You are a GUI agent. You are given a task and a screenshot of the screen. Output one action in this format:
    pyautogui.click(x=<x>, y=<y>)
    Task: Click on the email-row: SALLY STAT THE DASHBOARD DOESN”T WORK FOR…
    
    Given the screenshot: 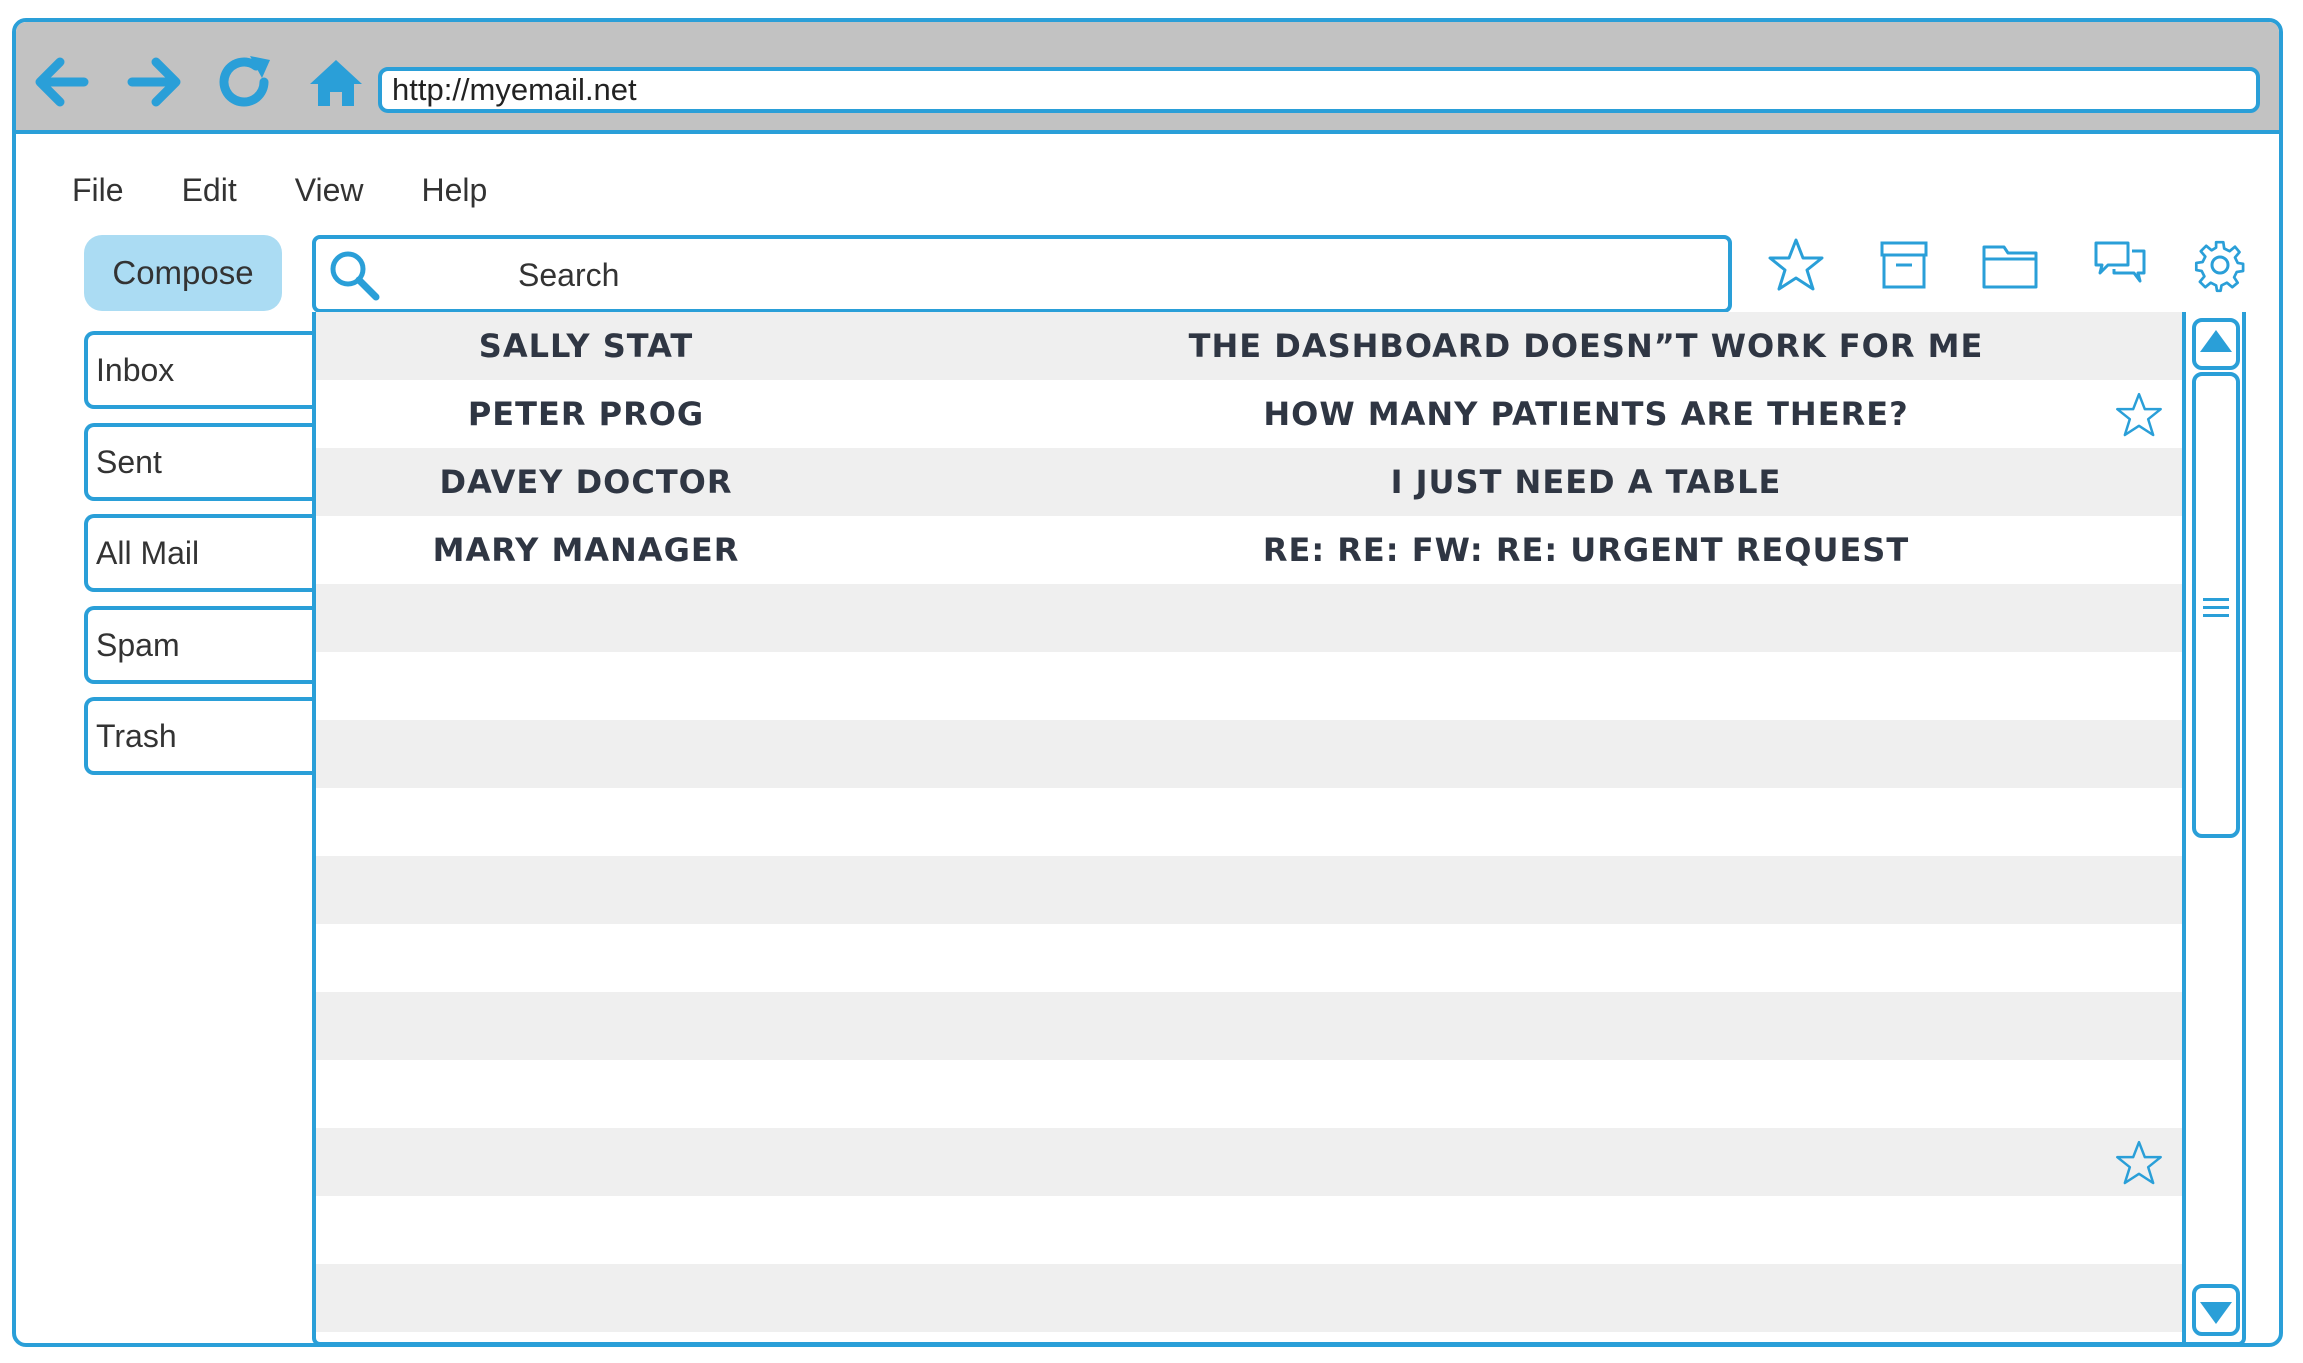 What is the action you would take?
    pyautogui.click(x=1249, y=346)
    